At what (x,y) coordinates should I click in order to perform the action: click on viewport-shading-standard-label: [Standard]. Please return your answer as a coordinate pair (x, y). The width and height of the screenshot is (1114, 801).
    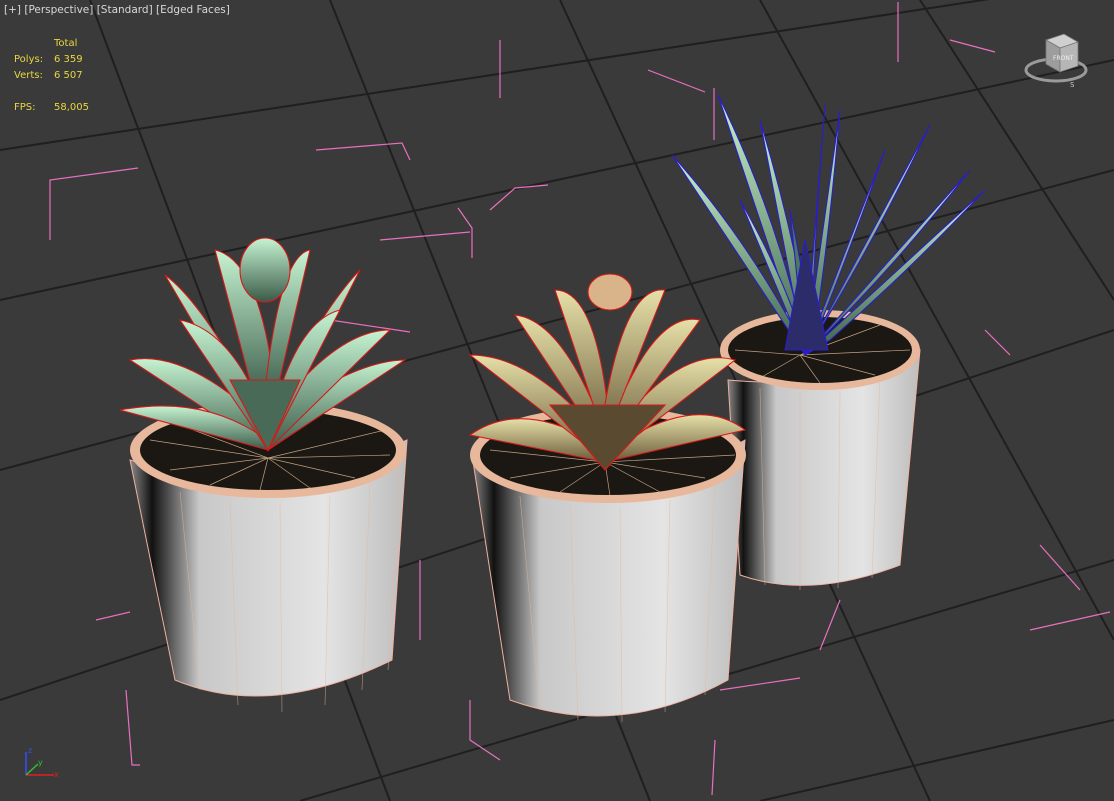
    Looking at the image, I should click on (125, 10).